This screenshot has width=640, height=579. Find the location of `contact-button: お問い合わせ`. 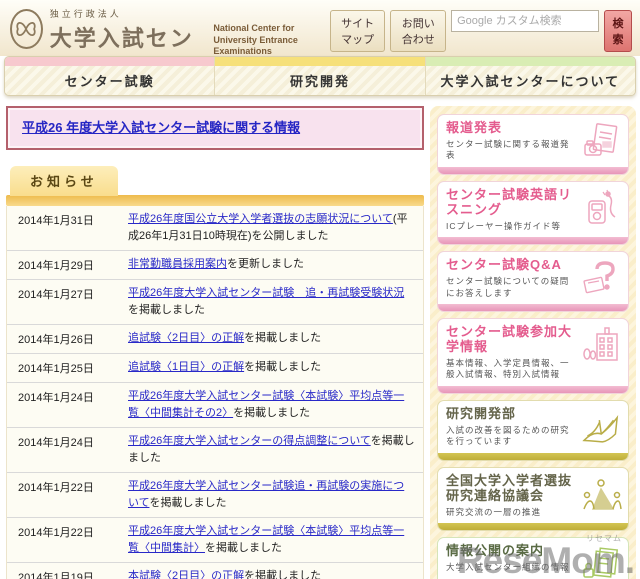

contact-button: お問い合わせ is located at coordinates (418, 31).